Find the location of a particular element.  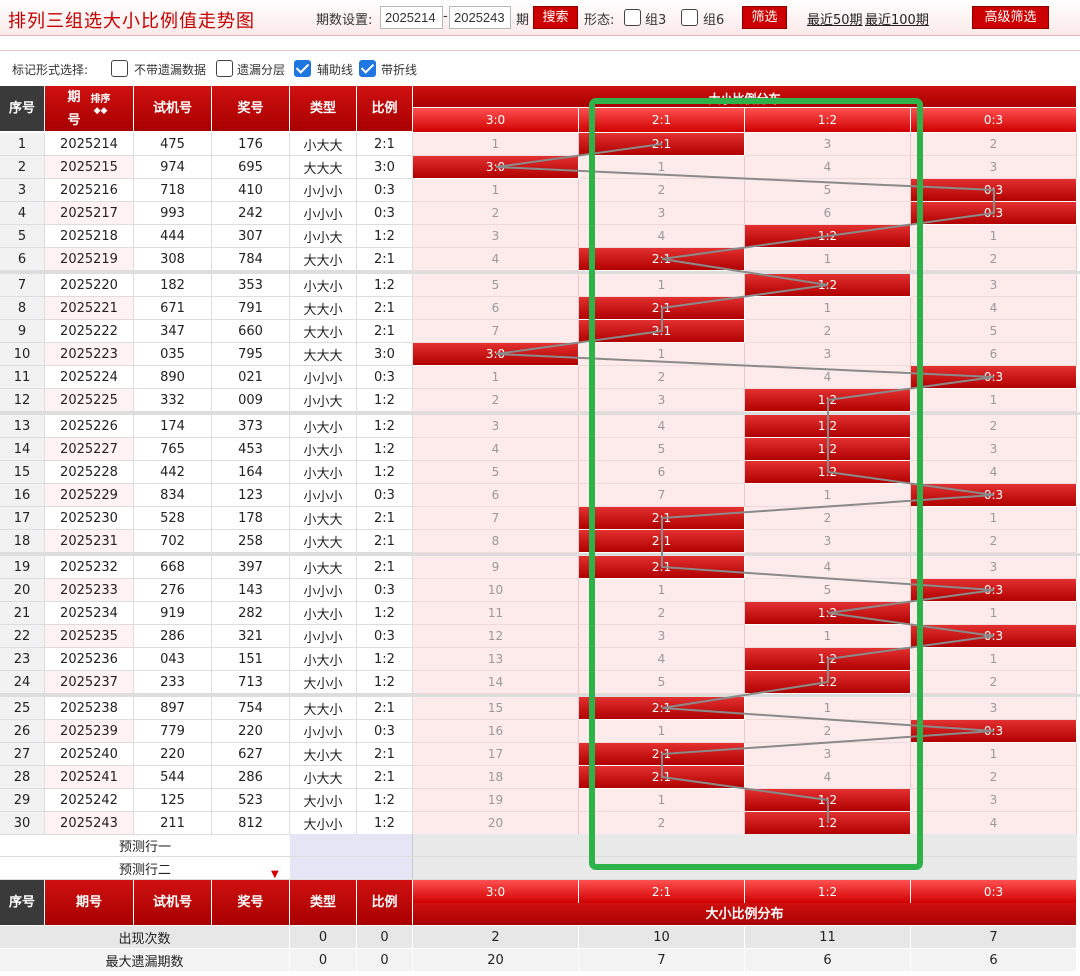

option-aux-line-checkbox is located at coordinates (302, 68).